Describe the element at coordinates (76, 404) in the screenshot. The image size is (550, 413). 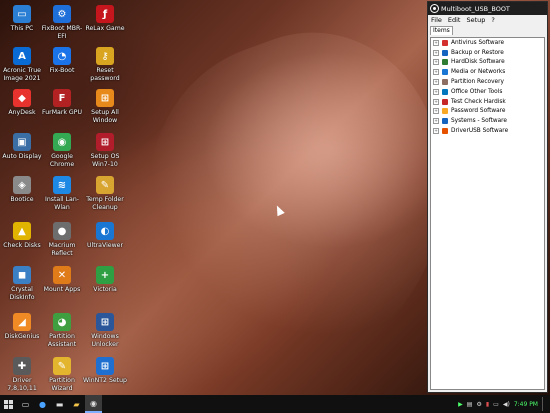
I see `taskbar-folder-icon: ▰` at that location.